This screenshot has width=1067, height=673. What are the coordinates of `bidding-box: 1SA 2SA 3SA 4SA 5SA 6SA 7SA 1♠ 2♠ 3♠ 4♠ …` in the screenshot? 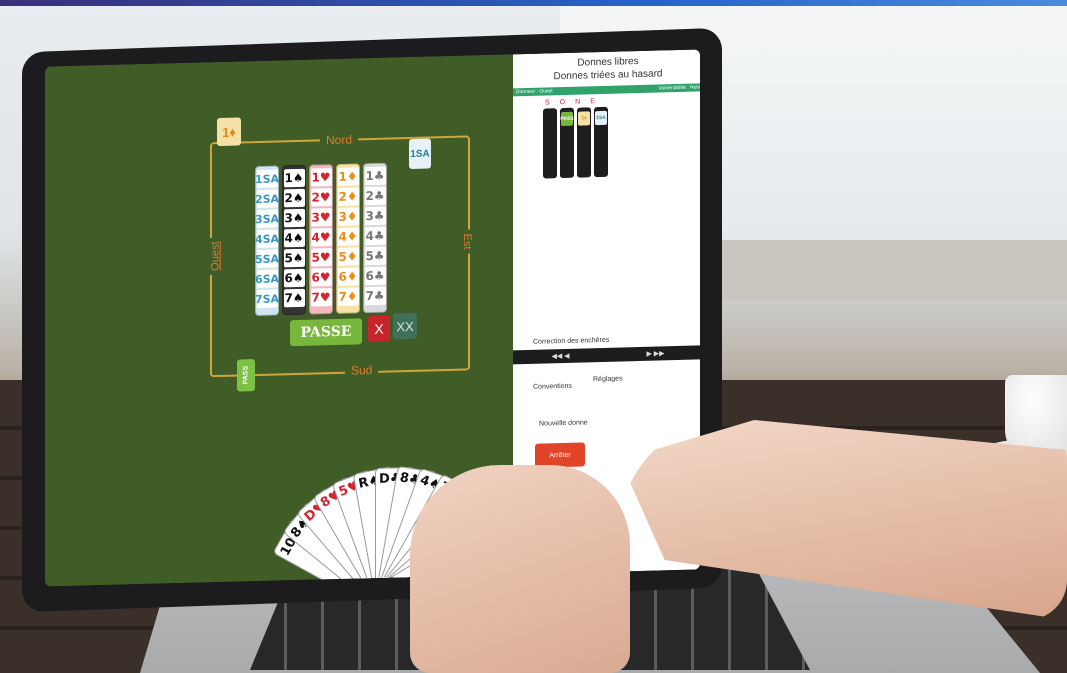 It's located at (325, 239).